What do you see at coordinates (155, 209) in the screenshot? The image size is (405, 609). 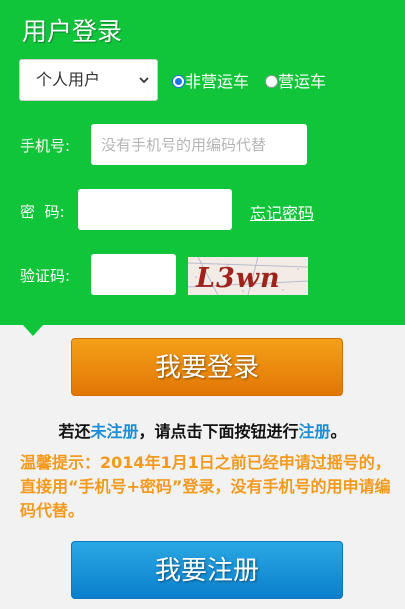 I see `password-input` at bounding box center [155, 209].